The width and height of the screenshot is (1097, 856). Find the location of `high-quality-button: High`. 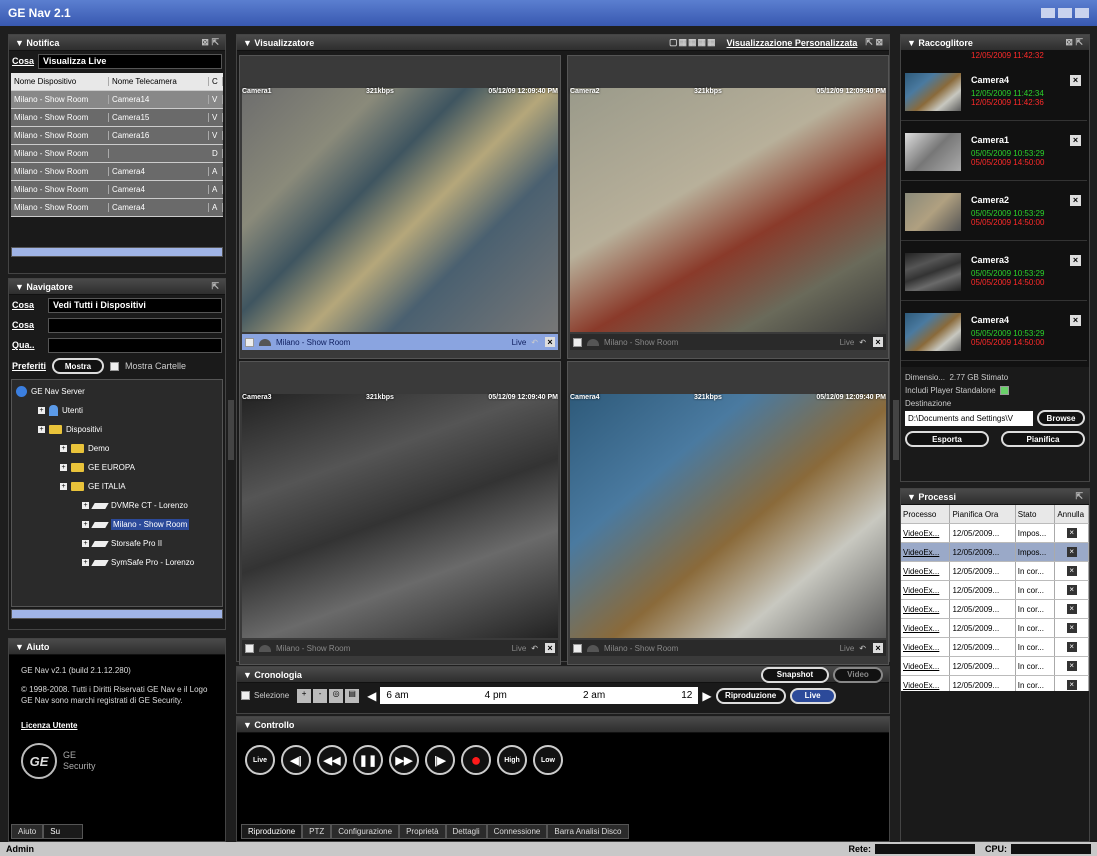

high-quality-button: High is located at coordinates (512, 760).